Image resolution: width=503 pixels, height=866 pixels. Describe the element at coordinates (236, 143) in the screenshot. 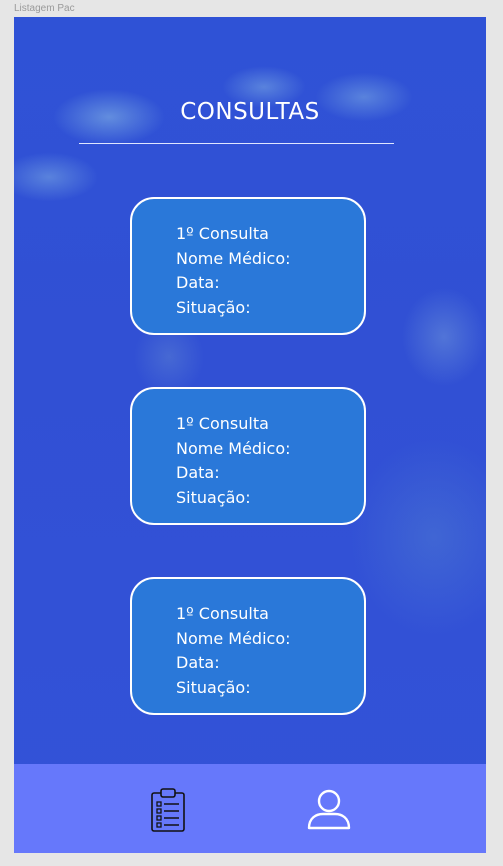

I see `title-divider` at that location.